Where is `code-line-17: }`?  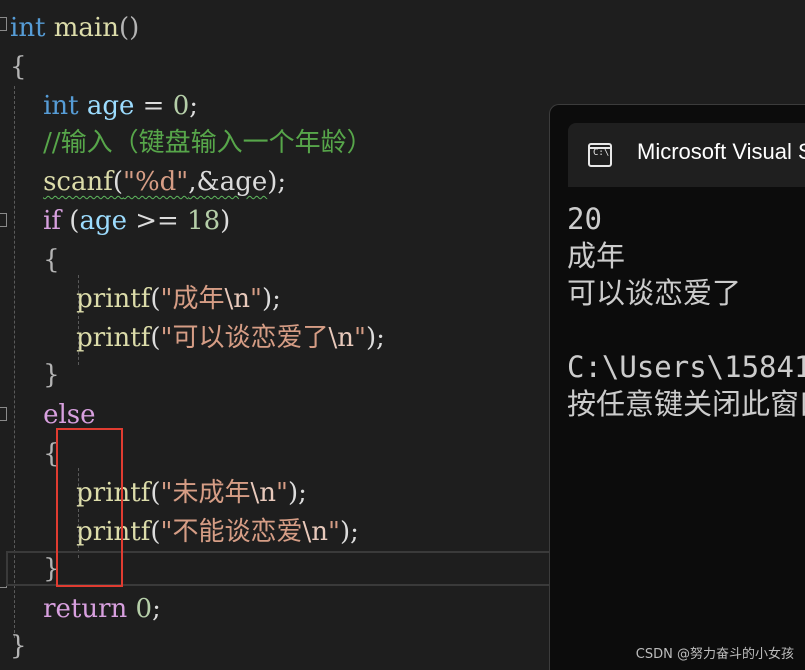
code-line-17: } is located at coordinates (18, 646).